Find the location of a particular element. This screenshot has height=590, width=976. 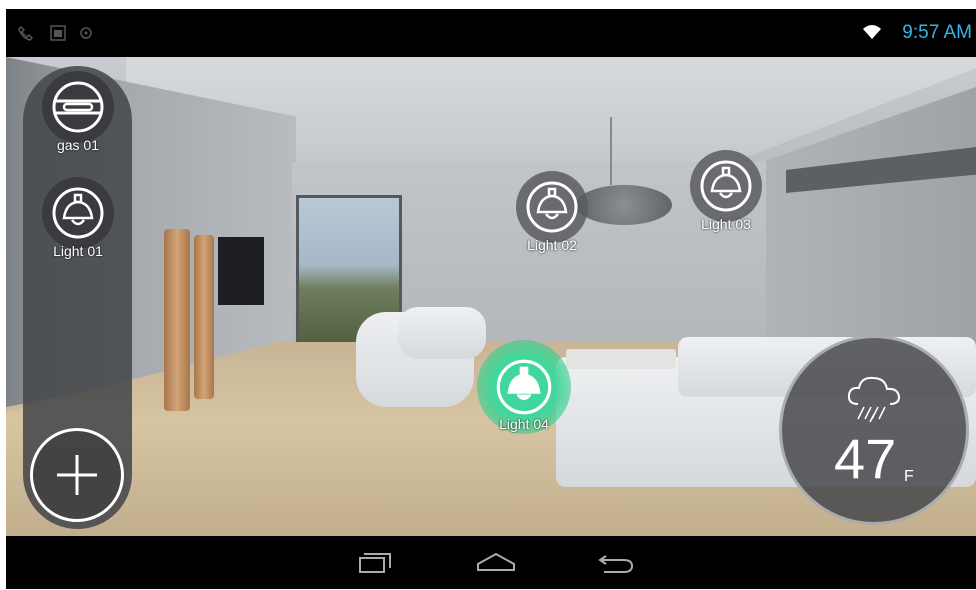

device-light-04: Light 04 is located at coordinates (524, 387).